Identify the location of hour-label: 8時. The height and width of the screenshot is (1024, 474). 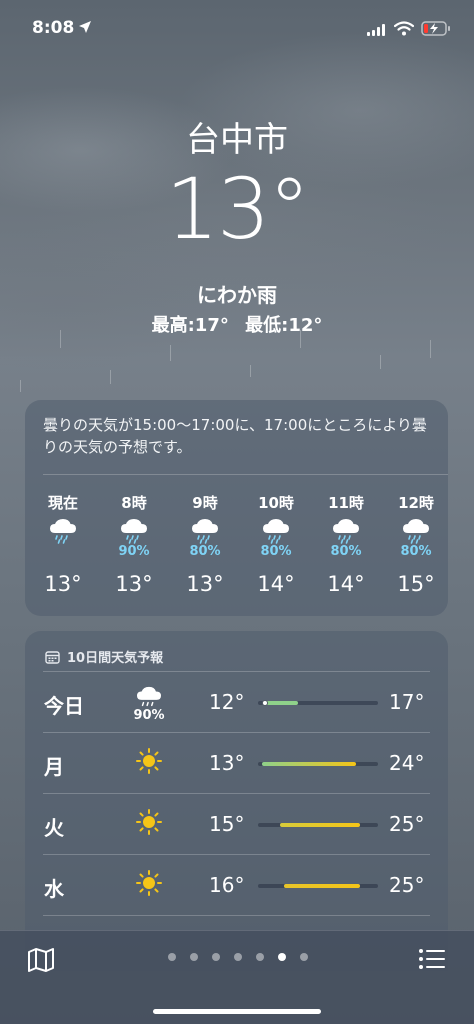
(134, 503).